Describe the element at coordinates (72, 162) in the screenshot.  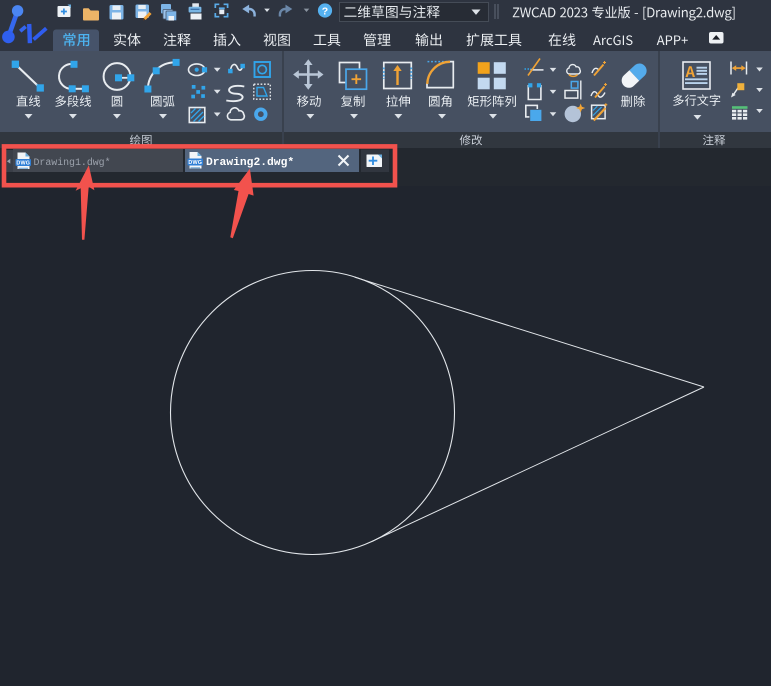
I see `svg-text: Drawing1.dwg*` at that location.